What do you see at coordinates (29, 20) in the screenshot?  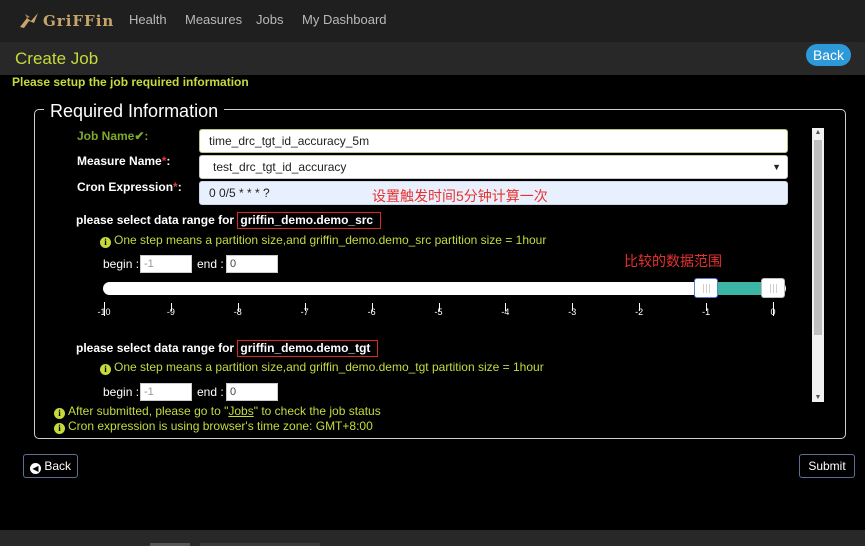 I see `griffin-logo-icon` at bounding box center [29, 20].